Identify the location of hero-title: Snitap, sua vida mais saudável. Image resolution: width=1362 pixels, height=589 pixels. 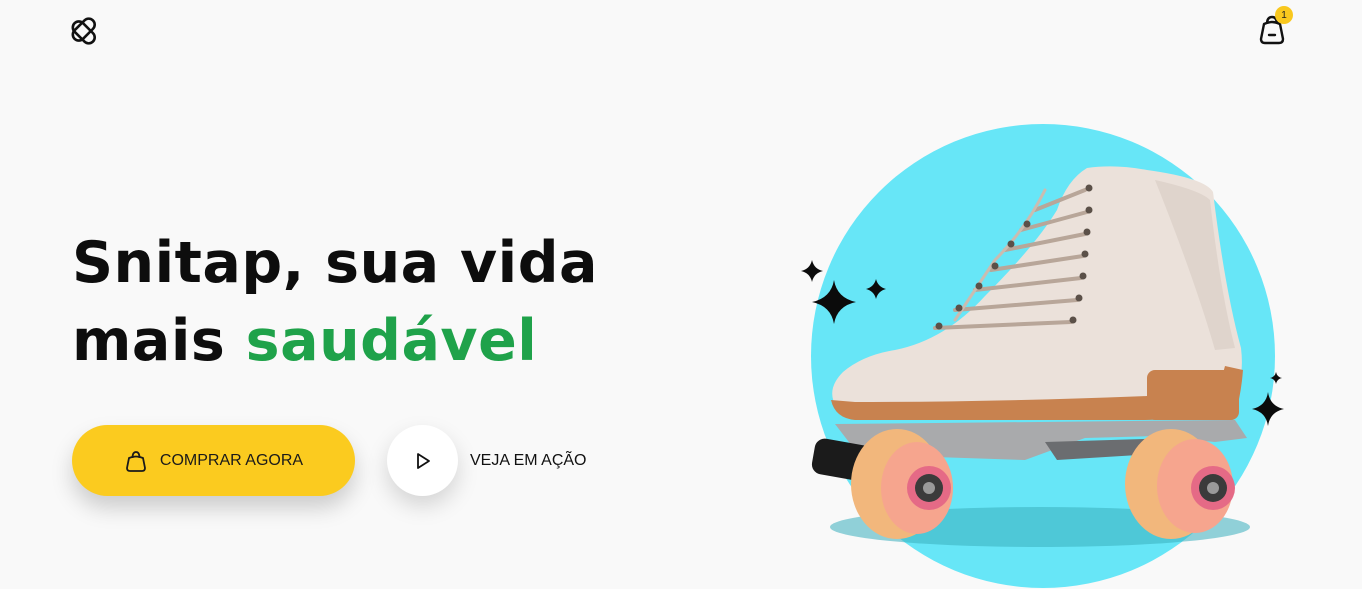
(392, 302).